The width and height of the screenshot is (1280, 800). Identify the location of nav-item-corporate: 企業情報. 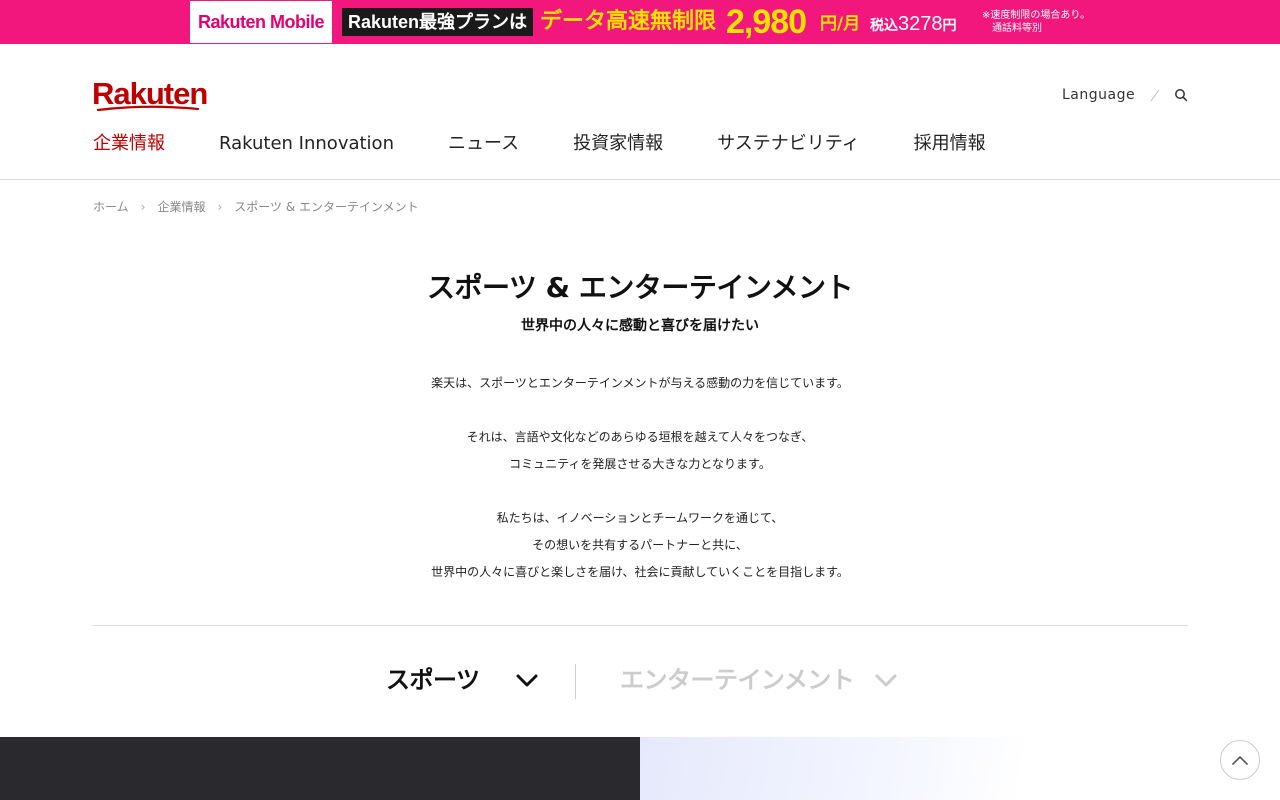
(129, 144).